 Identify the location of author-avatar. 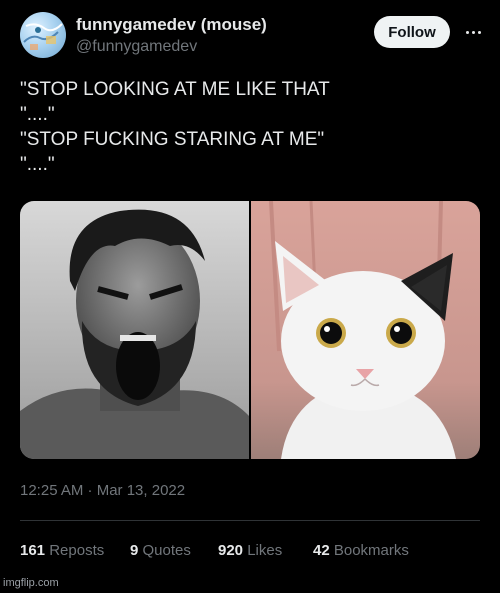
(43, 35).